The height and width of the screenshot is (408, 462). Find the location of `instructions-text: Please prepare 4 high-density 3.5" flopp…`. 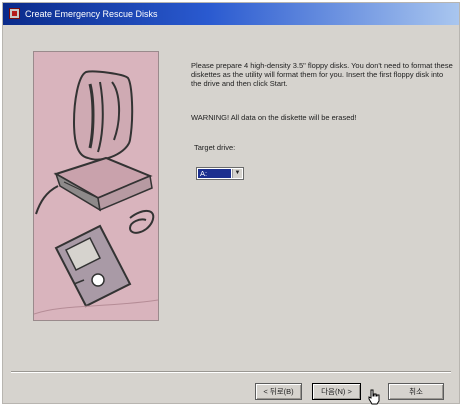

instructions-text: Please prepare 4 high-density 3.5" flopp… is located at coordinates (322, 74).